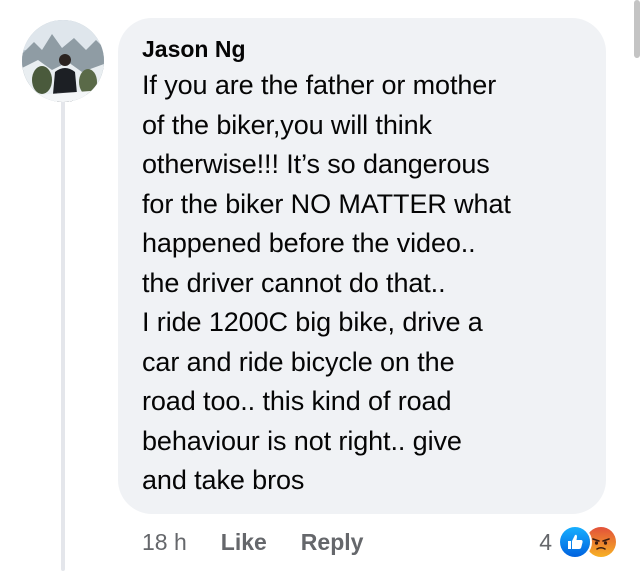  I want to click on comment-text-line: If you are the father or mother, so click(319, 85).